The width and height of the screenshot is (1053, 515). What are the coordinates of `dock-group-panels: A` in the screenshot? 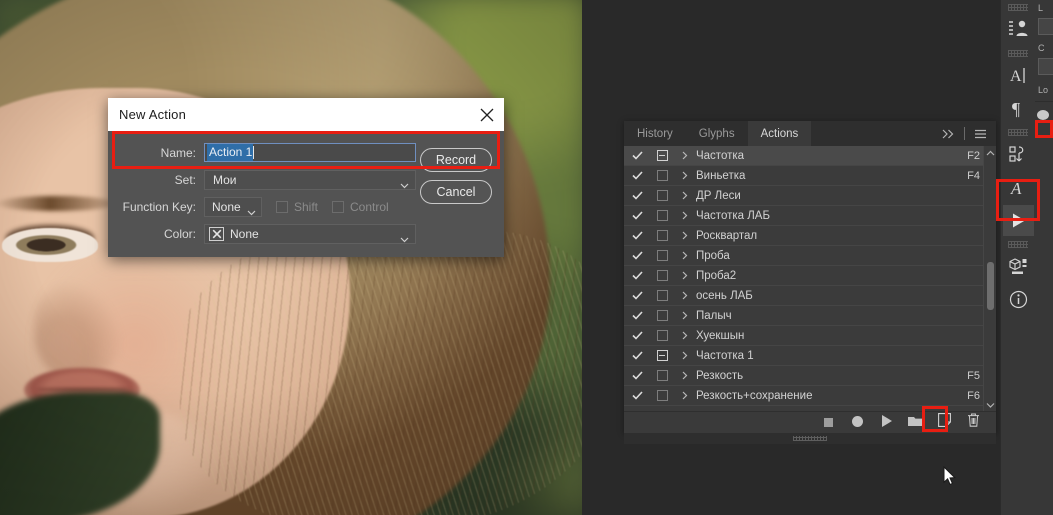 It's located at (1018, 181).